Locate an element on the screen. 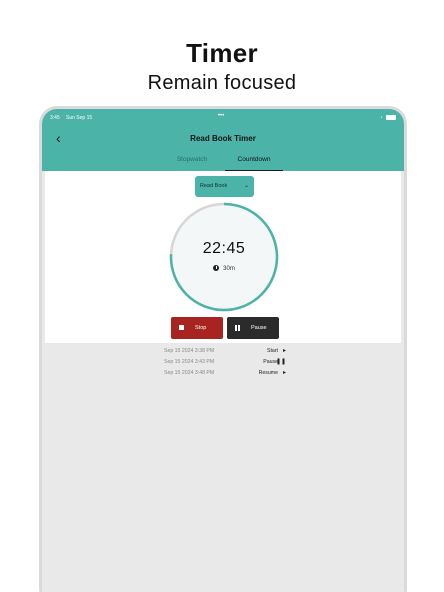 Image resolution: width=444 pixels, height=592 pixels. status-bar: 3:45 Sun Sep 15 ••• ◔ is located at coordinates (223, 119).